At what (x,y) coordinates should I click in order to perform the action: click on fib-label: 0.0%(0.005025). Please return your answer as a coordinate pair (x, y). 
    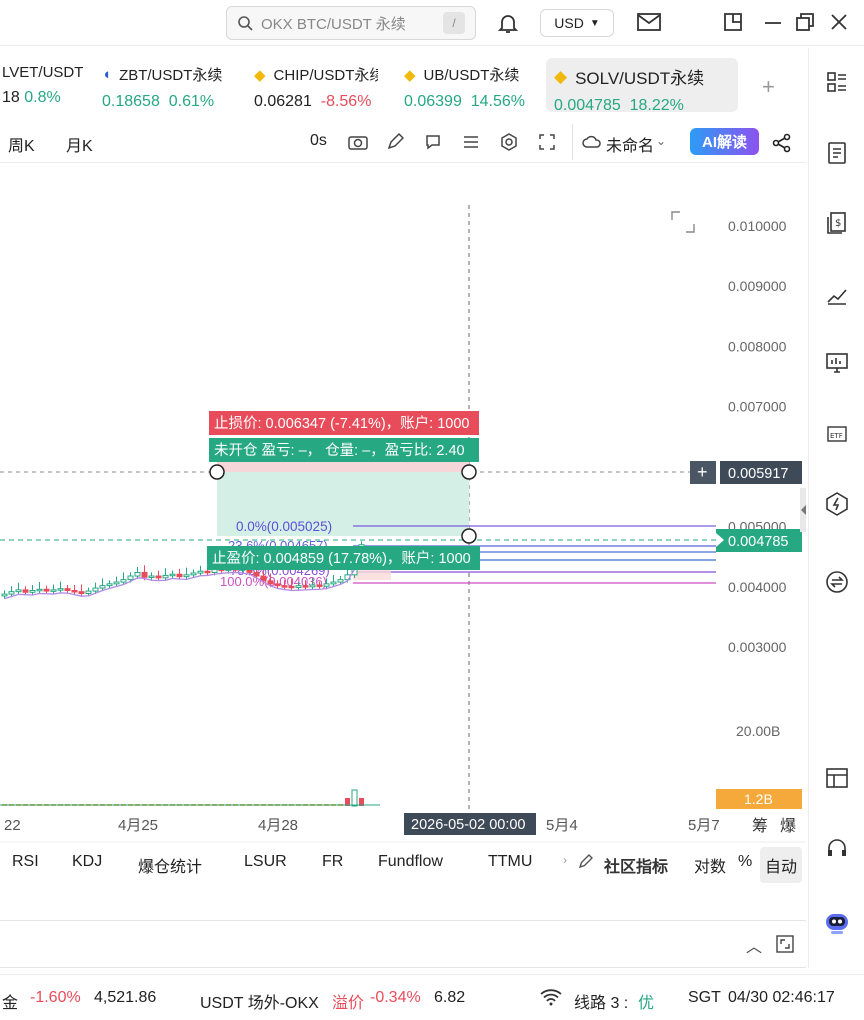
    Looking at the image, I should click on (284, 526).